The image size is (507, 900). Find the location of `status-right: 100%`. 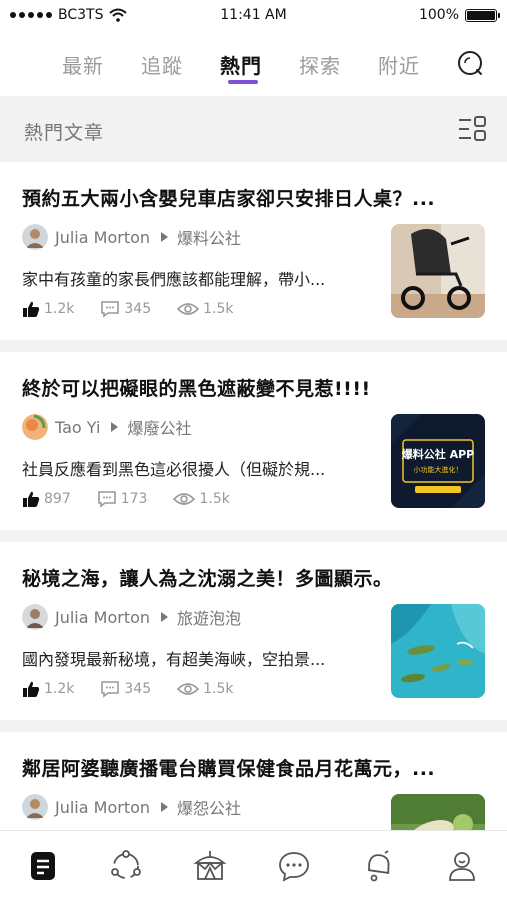

status-right: 100% is located at coordinates (459, 15).